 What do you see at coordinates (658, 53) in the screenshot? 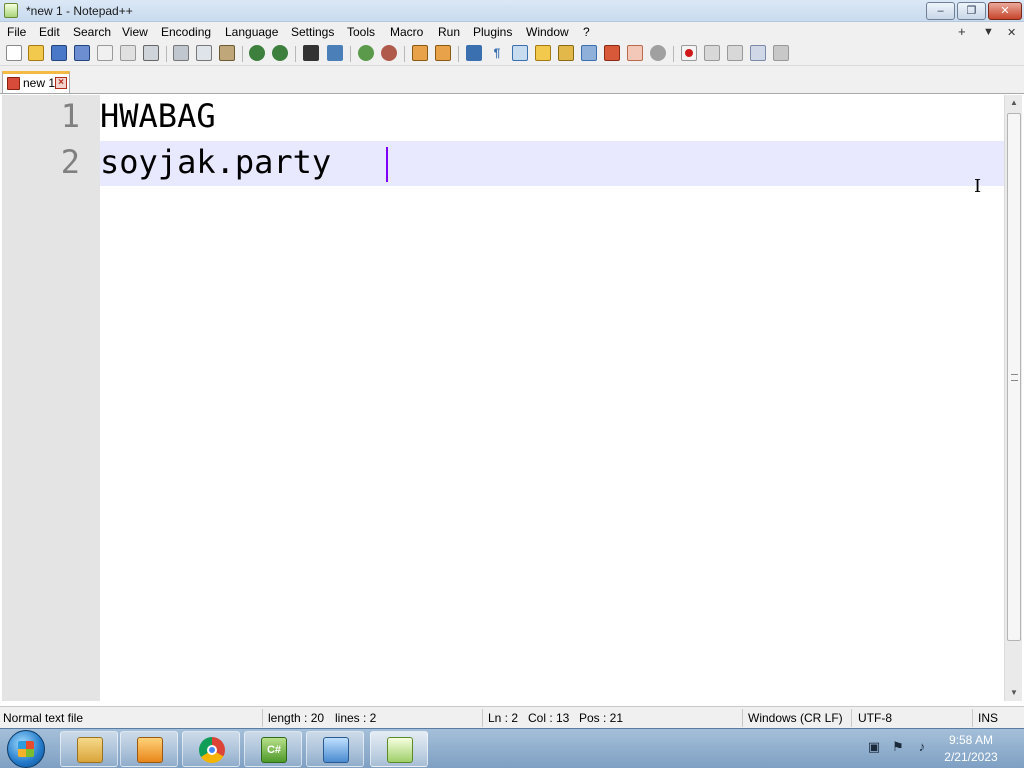
I see `file-explorer-icon` at bounding box center [658, 53].